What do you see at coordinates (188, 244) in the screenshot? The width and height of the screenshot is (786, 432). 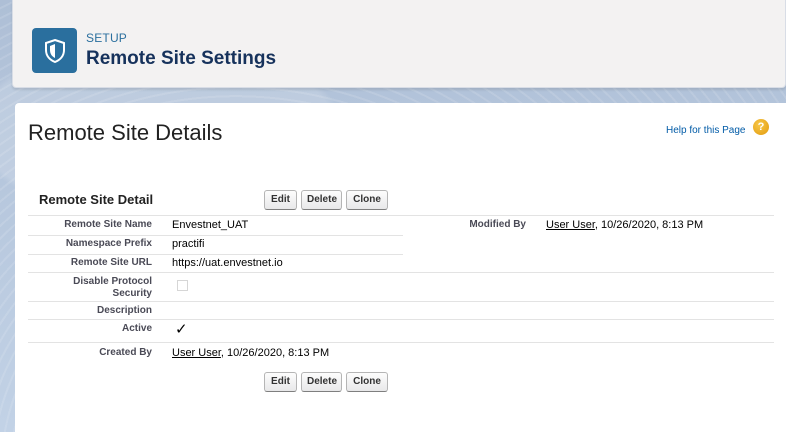 I see `namespace-prefix-value: practifi` at bounding box center [188, 244].